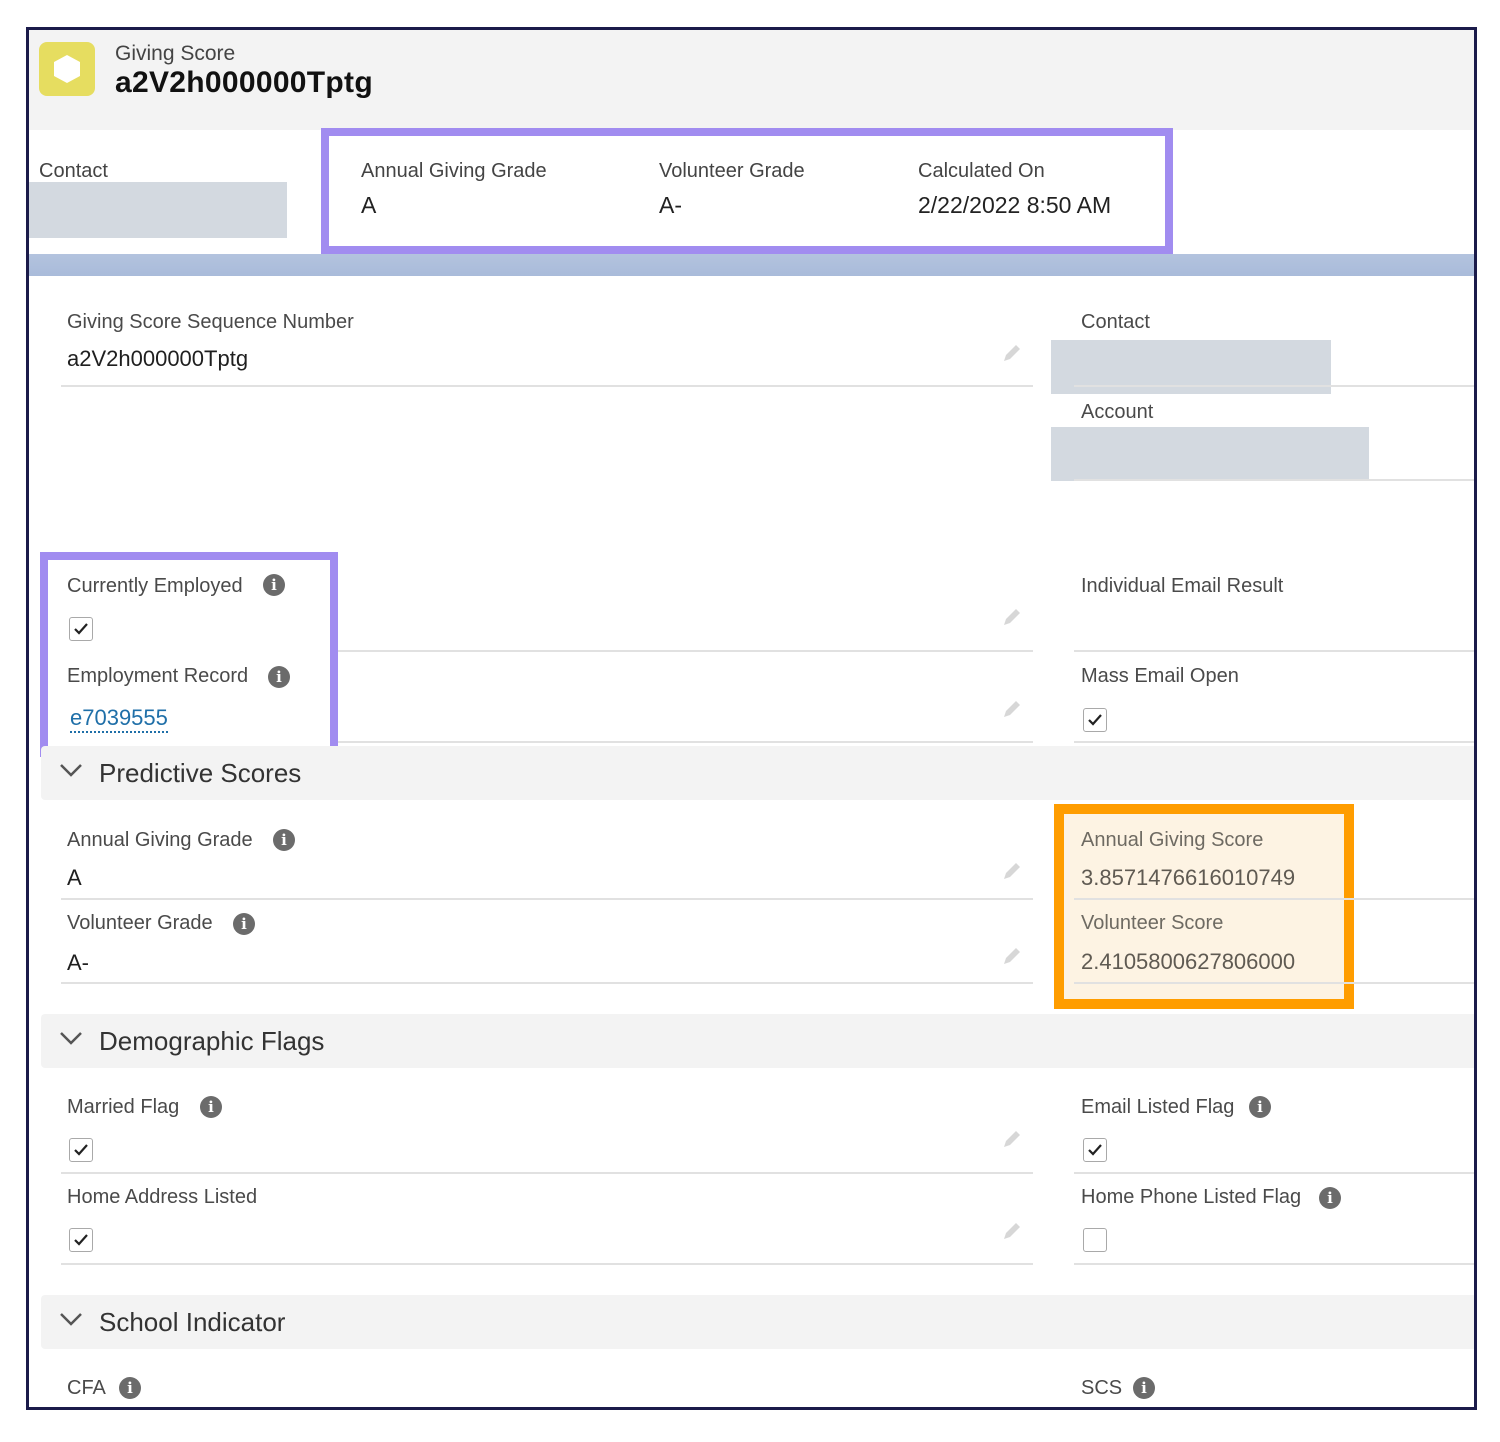  Describe the element at coordinates (200, 773) in the screenshot. I see `section-title: Predictive Scores` at that location.